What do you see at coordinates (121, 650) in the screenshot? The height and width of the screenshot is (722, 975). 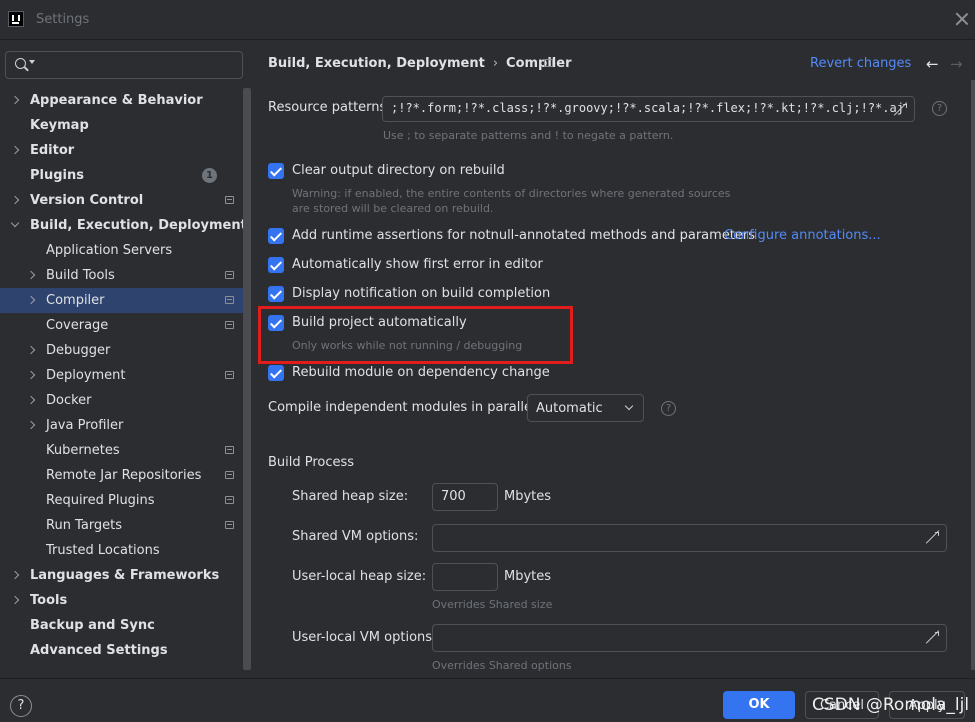 I see `sidebar-item: Advanced Settings` at bounding box center [121, 650].